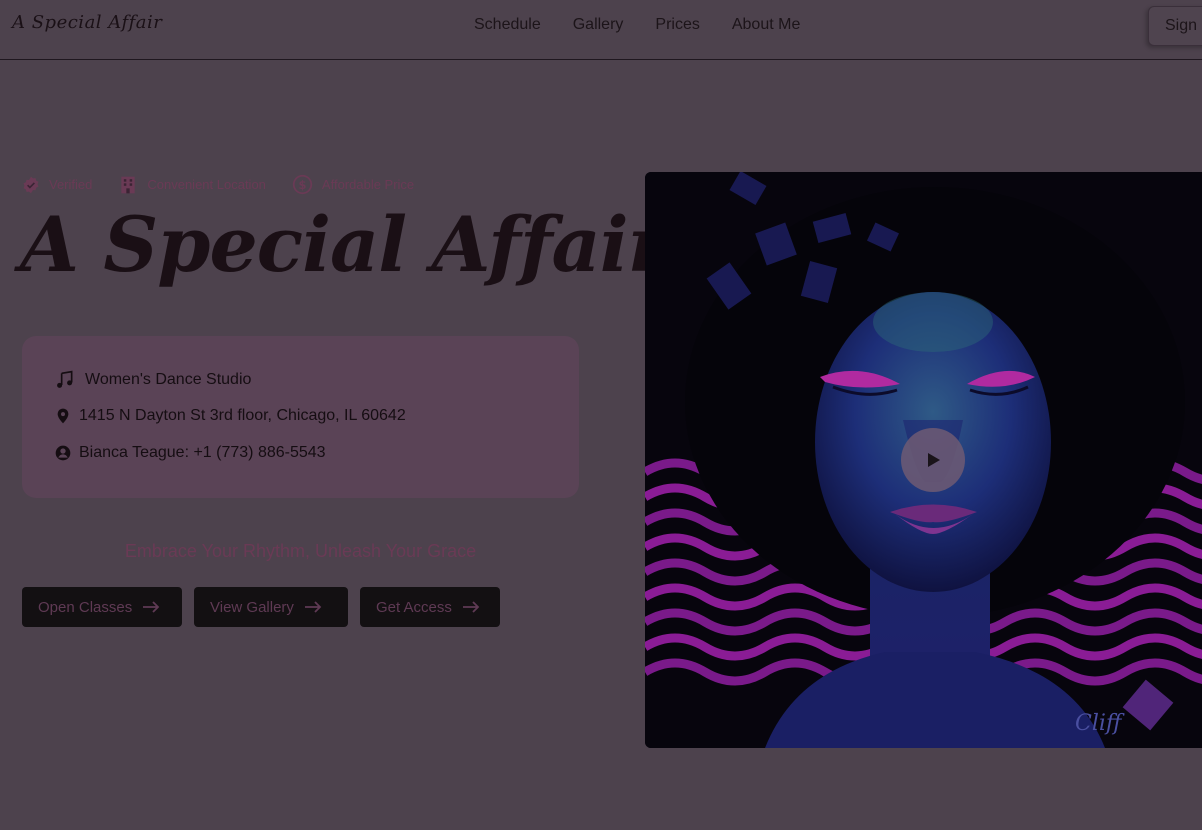  Describe the element at coordinates (598, 25) in the screenshot. I see `nav-link-gallery: Gallery` at that location.